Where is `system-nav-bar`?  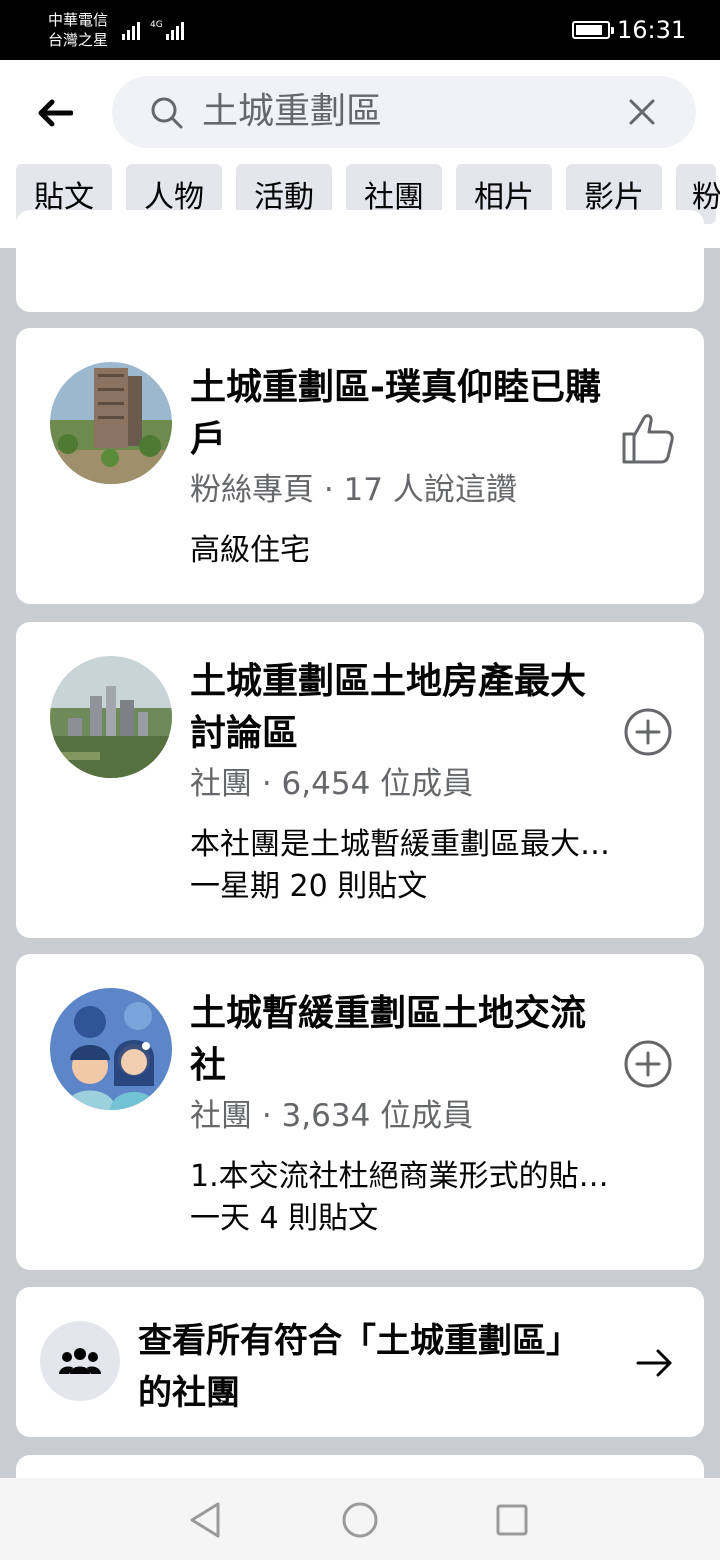
system-nav-bar is located at coordinates (360, 1519).